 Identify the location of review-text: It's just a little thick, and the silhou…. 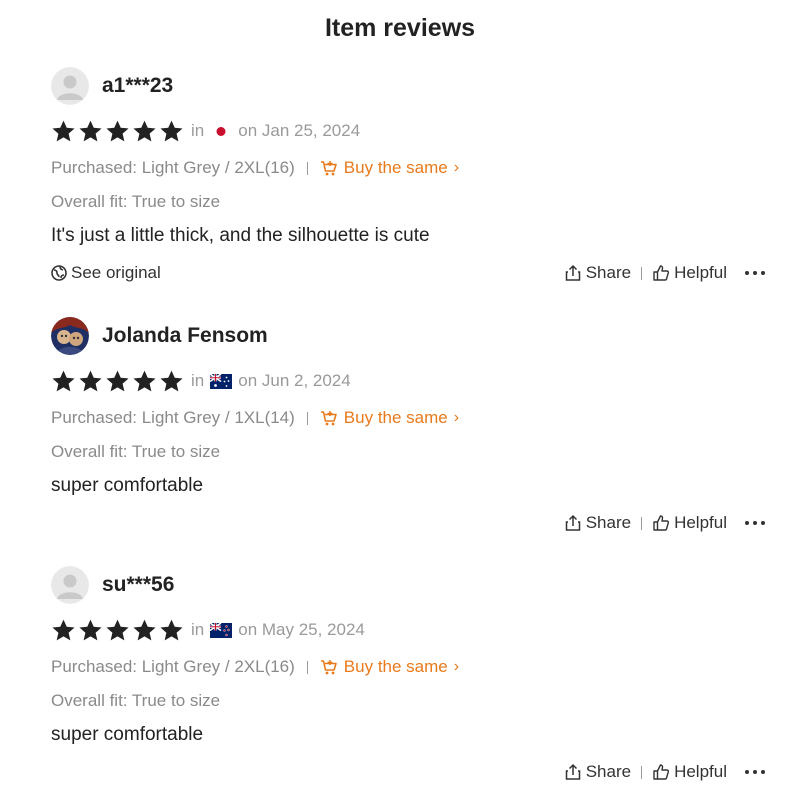
(240, 235).